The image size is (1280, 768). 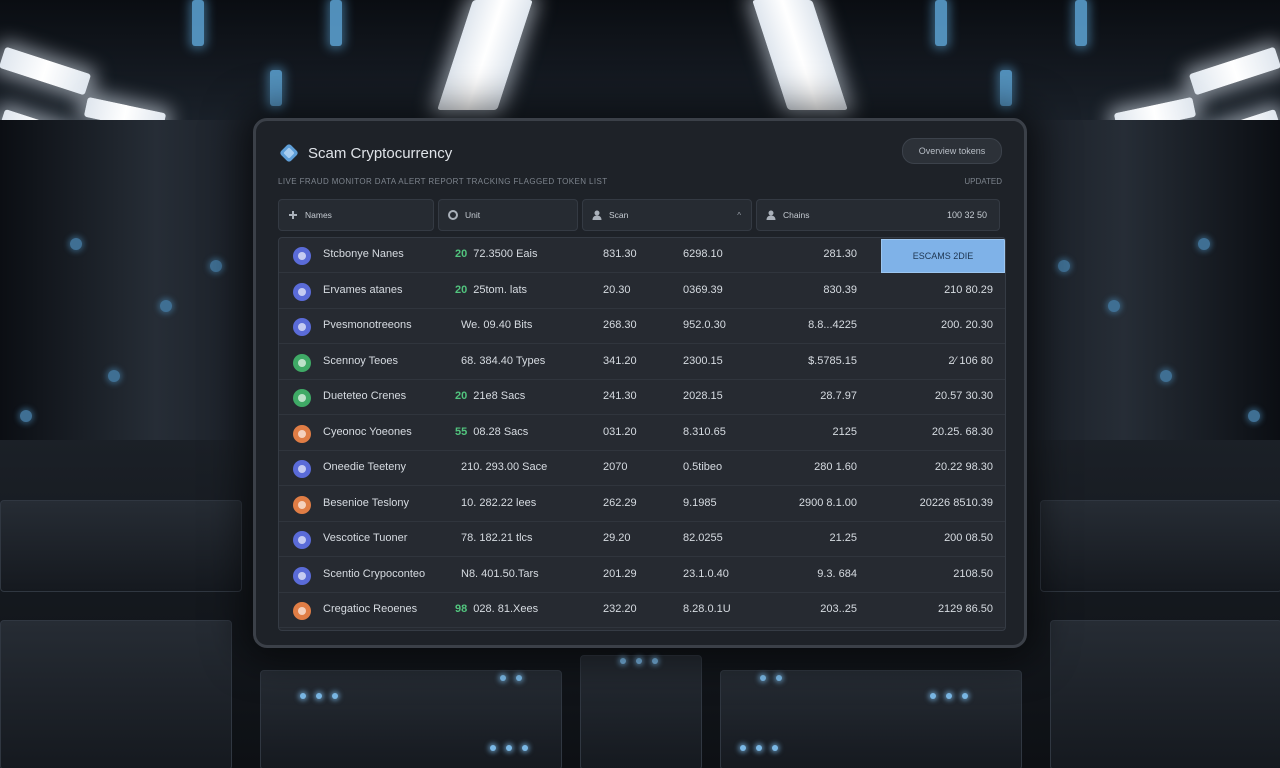 I want to click on table-header: Names Unit Scan ^ Chains 100 32 50, so click(x=641, y=215).